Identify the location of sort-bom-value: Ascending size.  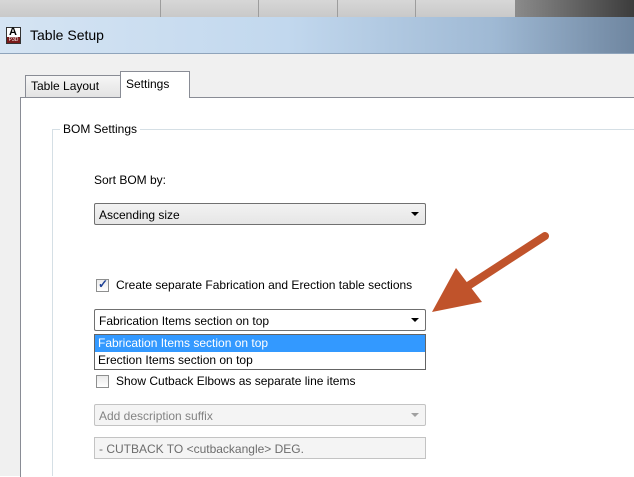
(139, 215).